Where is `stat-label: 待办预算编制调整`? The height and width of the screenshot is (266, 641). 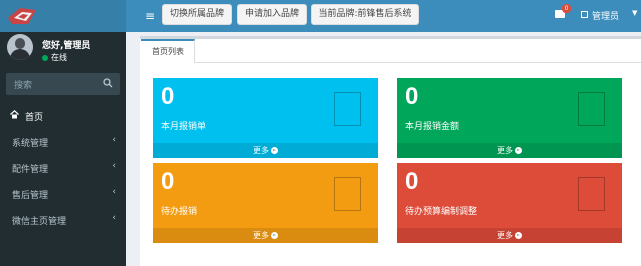
stat-label: 待办预算编制调整 is located at coordinates (441, 212).